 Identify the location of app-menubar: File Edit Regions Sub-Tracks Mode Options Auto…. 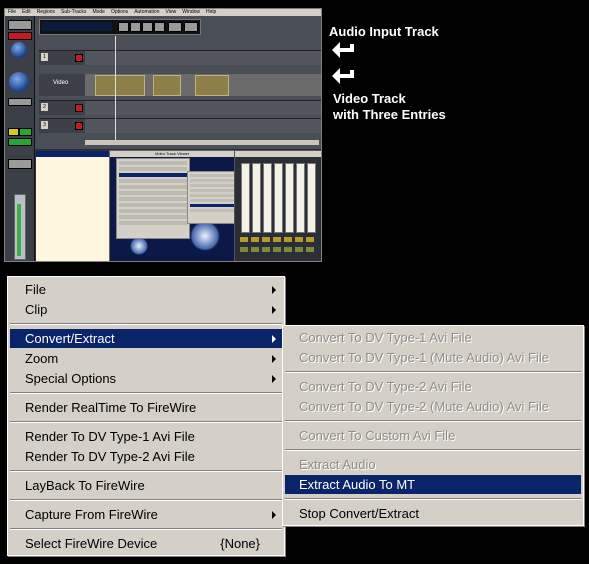
(163, 12).